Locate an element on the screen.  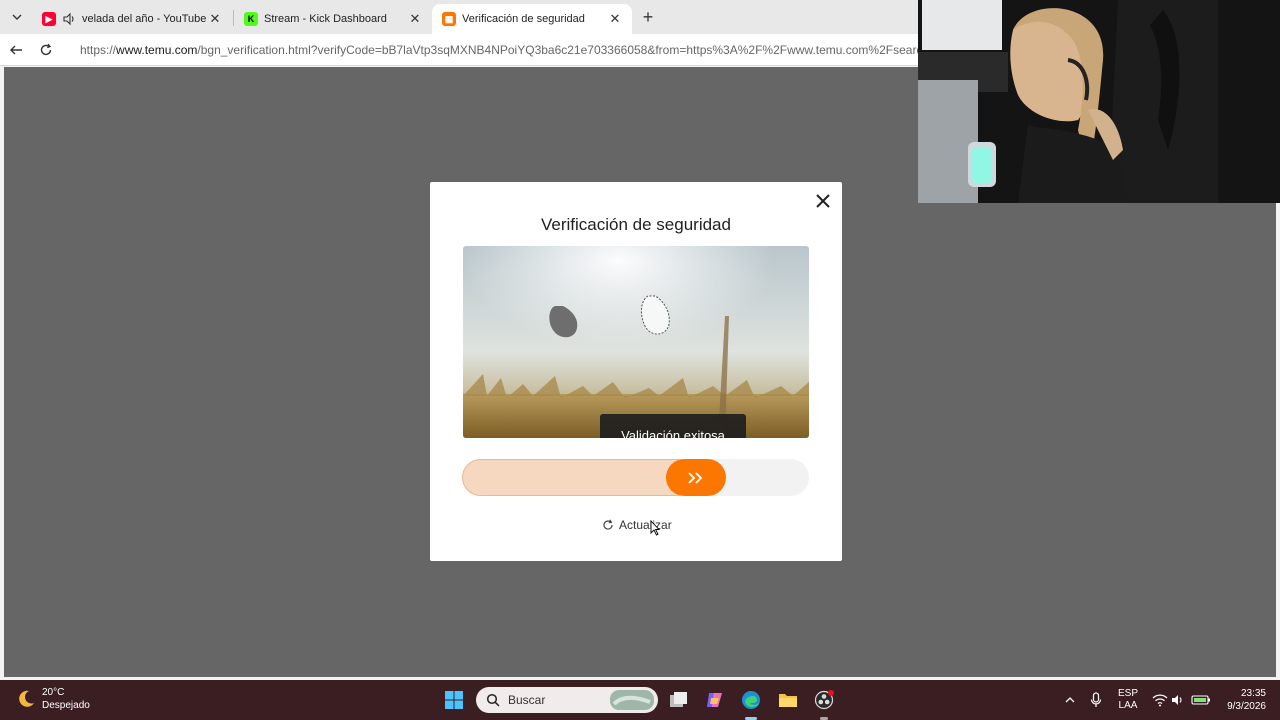
show-hidden-icons-button is located at coordinates (1070, 700).